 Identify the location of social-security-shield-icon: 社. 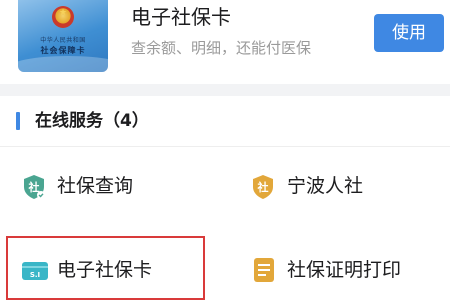
(34, 187).